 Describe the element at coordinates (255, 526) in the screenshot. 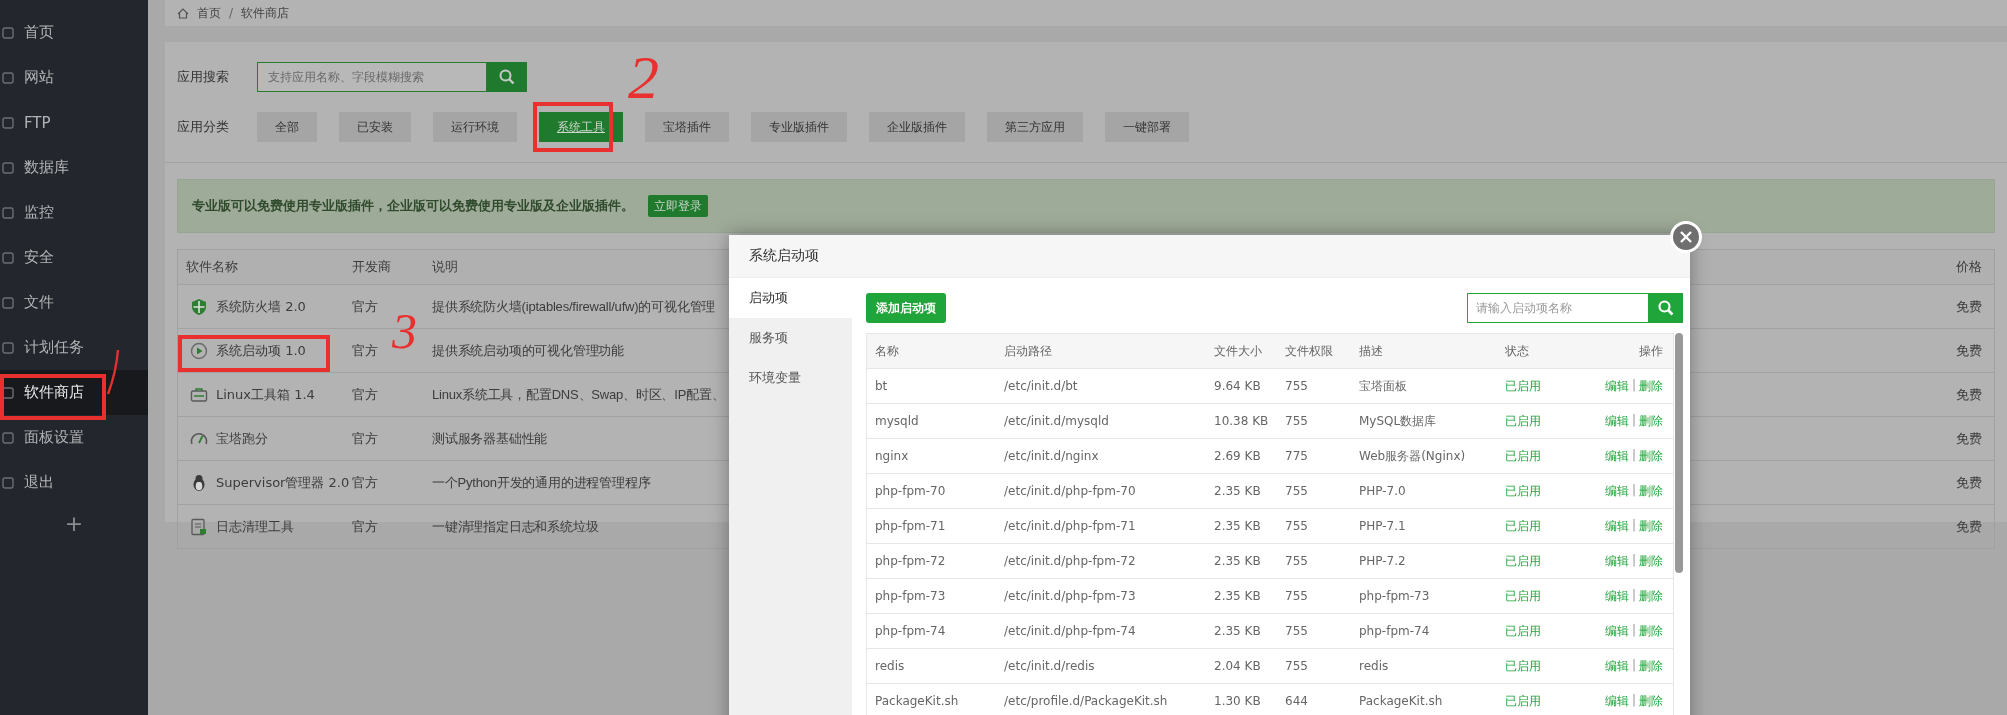

I see `software-name: 日志清理工具` at that location.